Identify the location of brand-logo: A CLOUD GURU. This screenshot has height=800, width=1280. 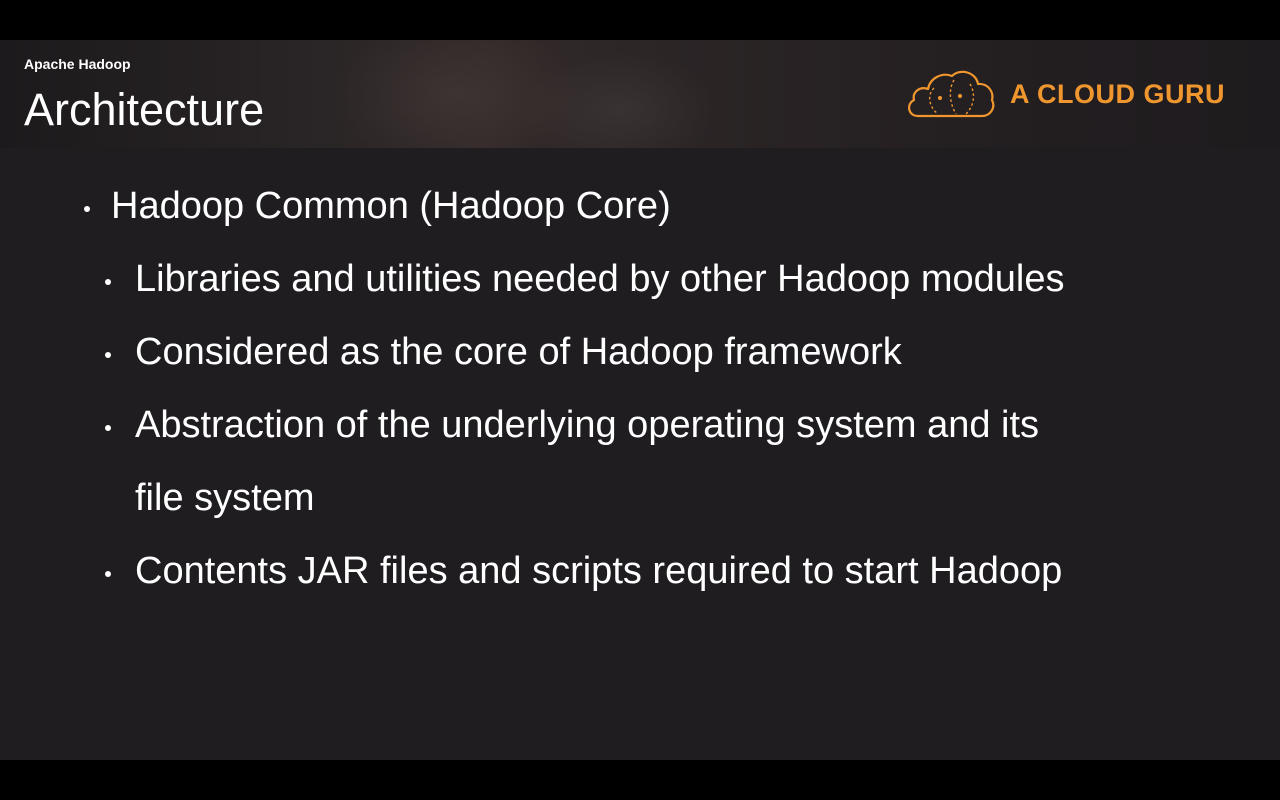
(1064, 94).